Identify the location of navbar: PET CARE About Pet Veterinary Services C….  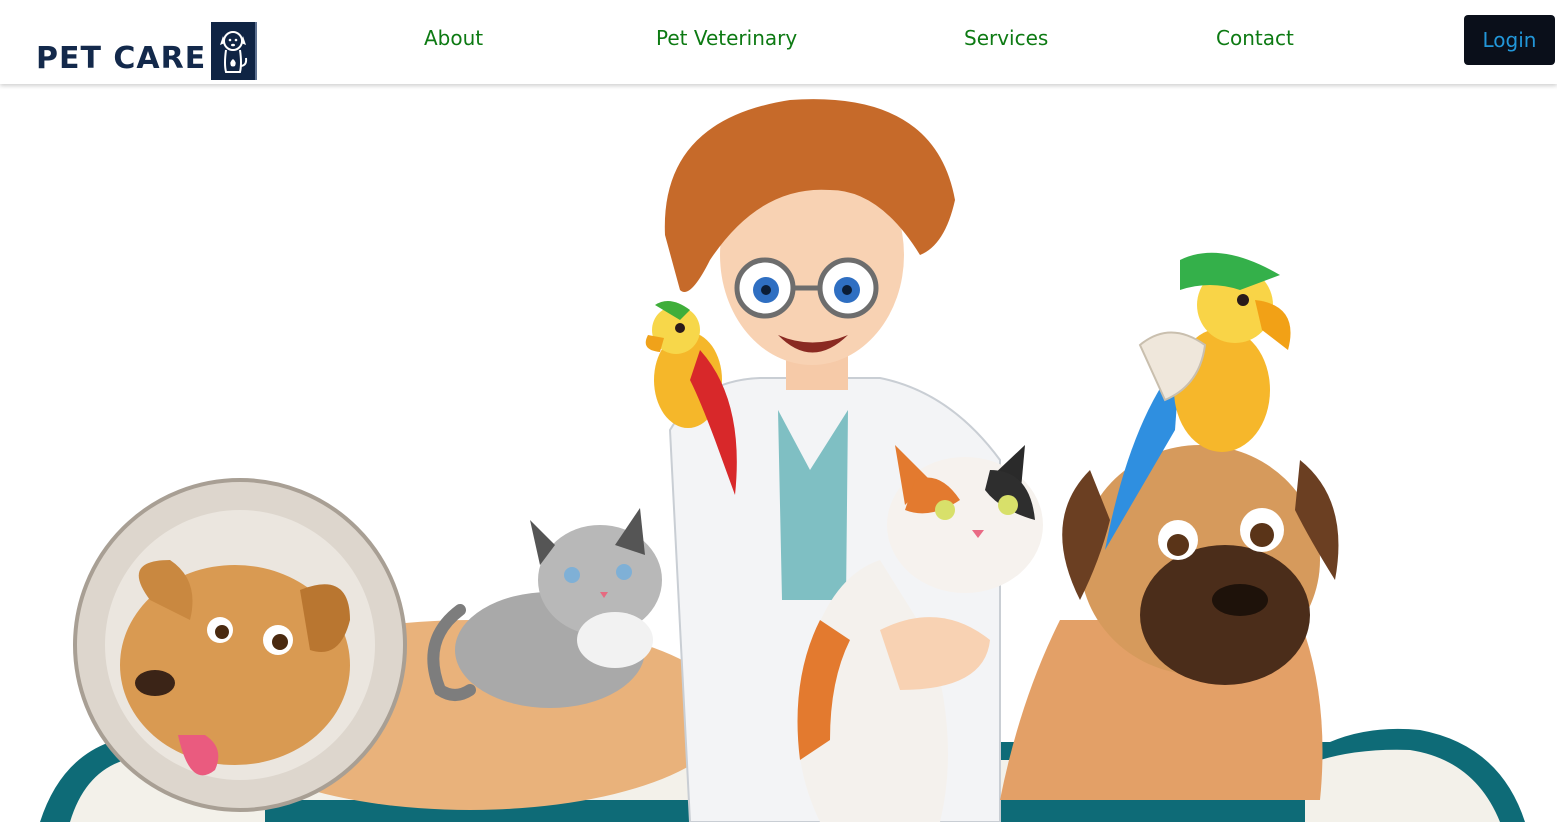
(778, 42).